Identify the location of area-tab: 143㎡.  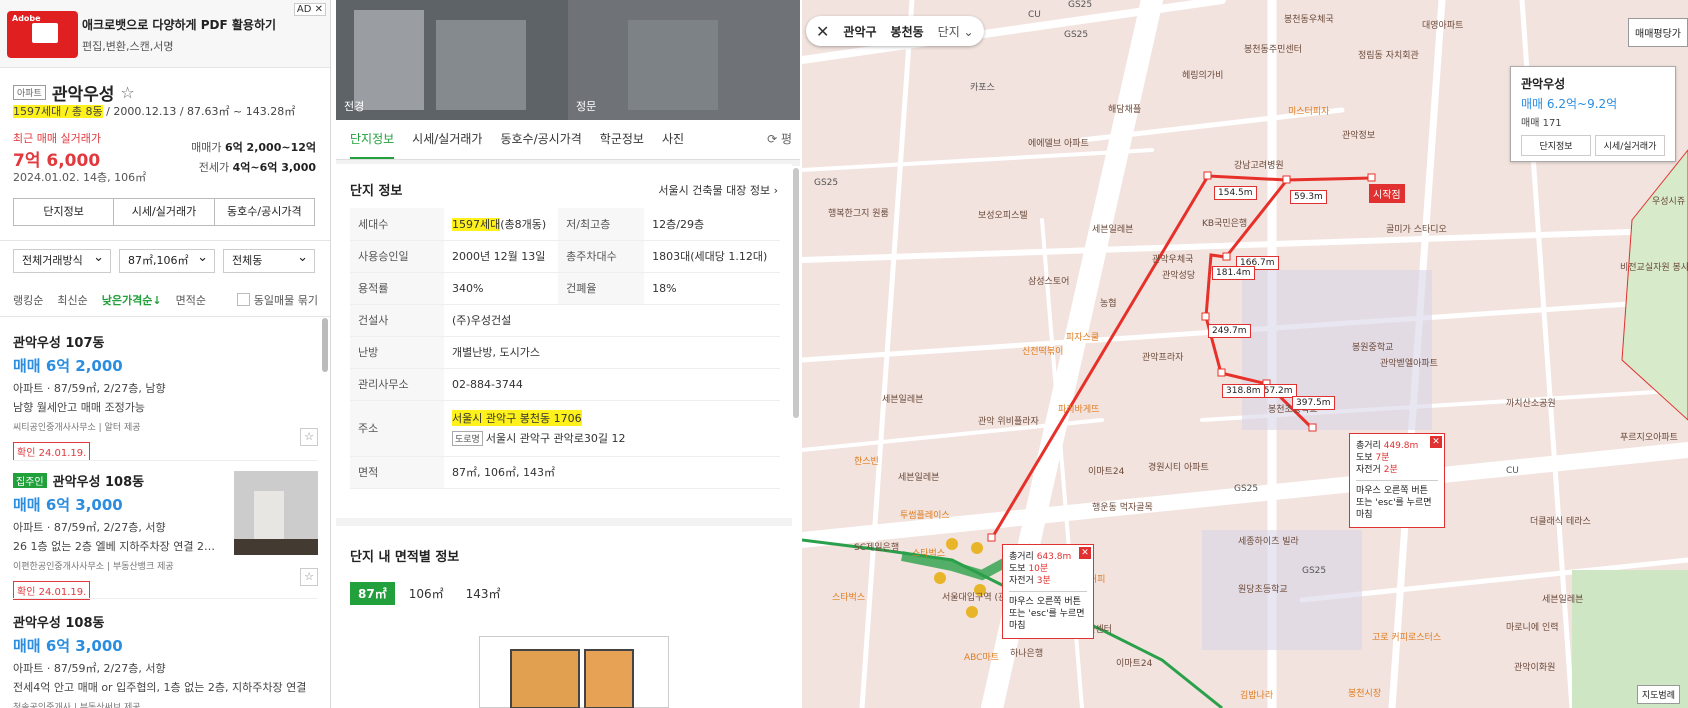
(483, 593).